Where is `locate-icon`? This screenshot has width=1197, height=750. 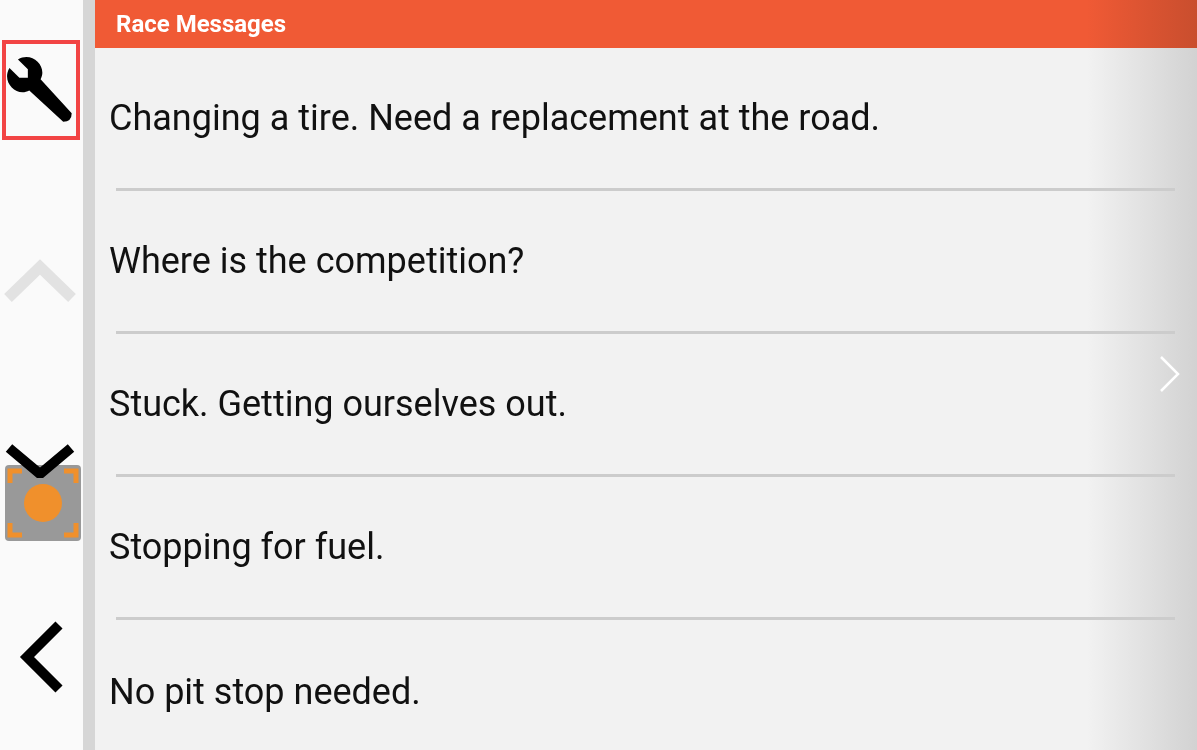 locate-icon is located at coordinates (43, 503).